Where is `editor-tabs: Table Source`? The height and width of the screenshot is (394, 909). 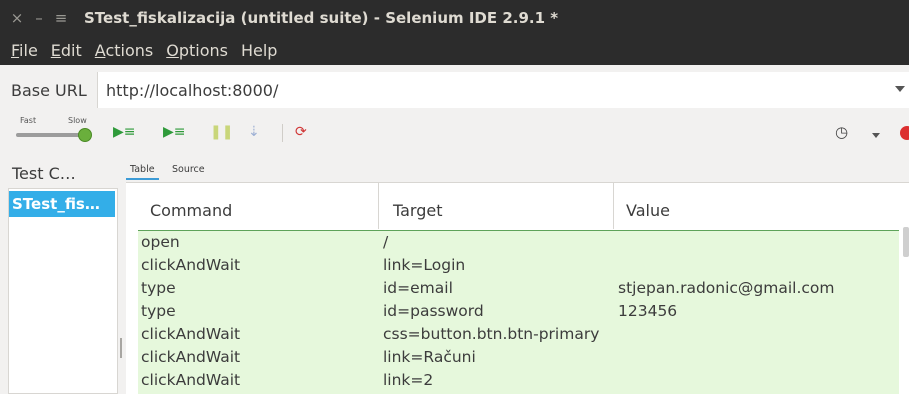 editor-tabs: Table Source is located at coordinates (513, 169).